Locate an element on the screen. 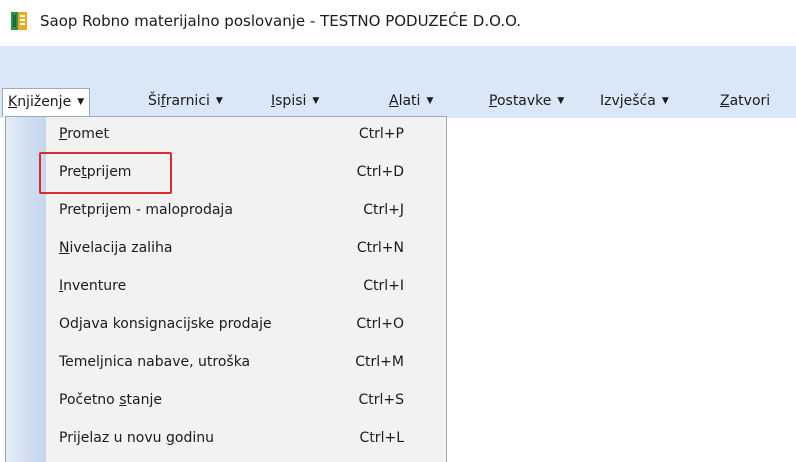 Image resolution: width=796 pixels, height=462 pixels. menu-item-temeljnica-nabave: Temeljnica nabave, utroška Ctrl+M is located at coordinates (246, 363).